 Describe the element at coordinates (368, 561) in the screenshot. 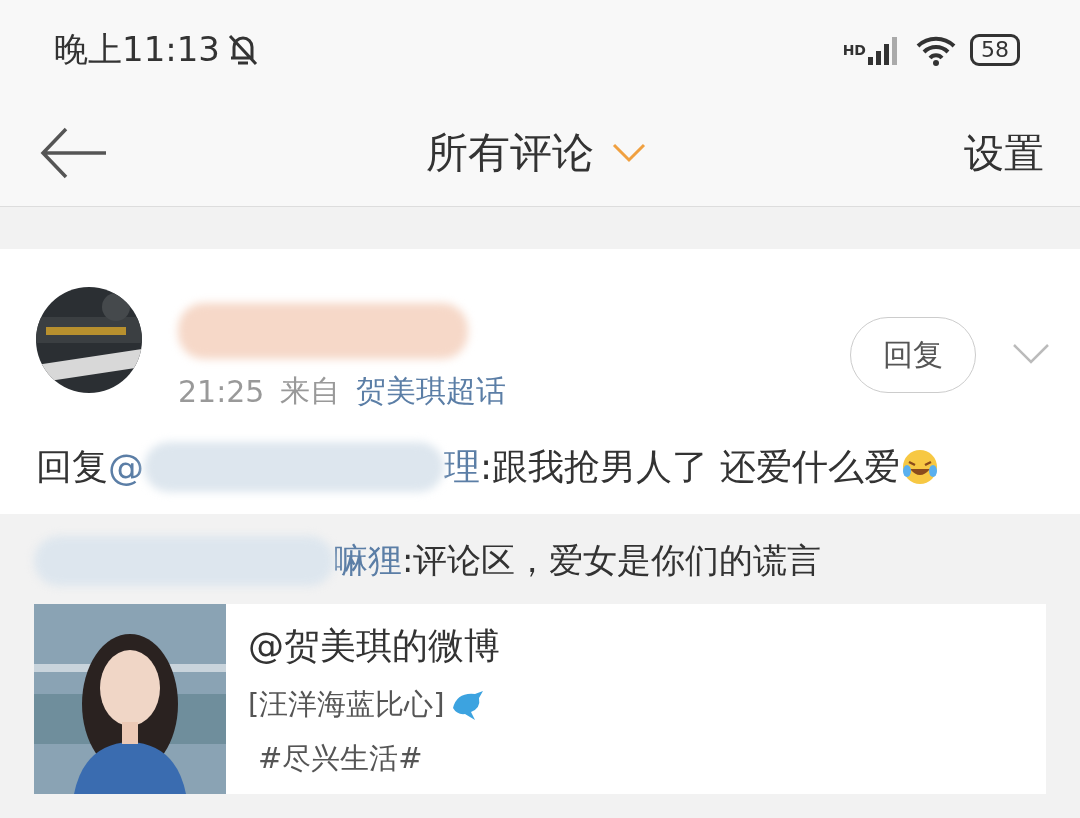

I see `mention-link: 嘛狸` at that location.